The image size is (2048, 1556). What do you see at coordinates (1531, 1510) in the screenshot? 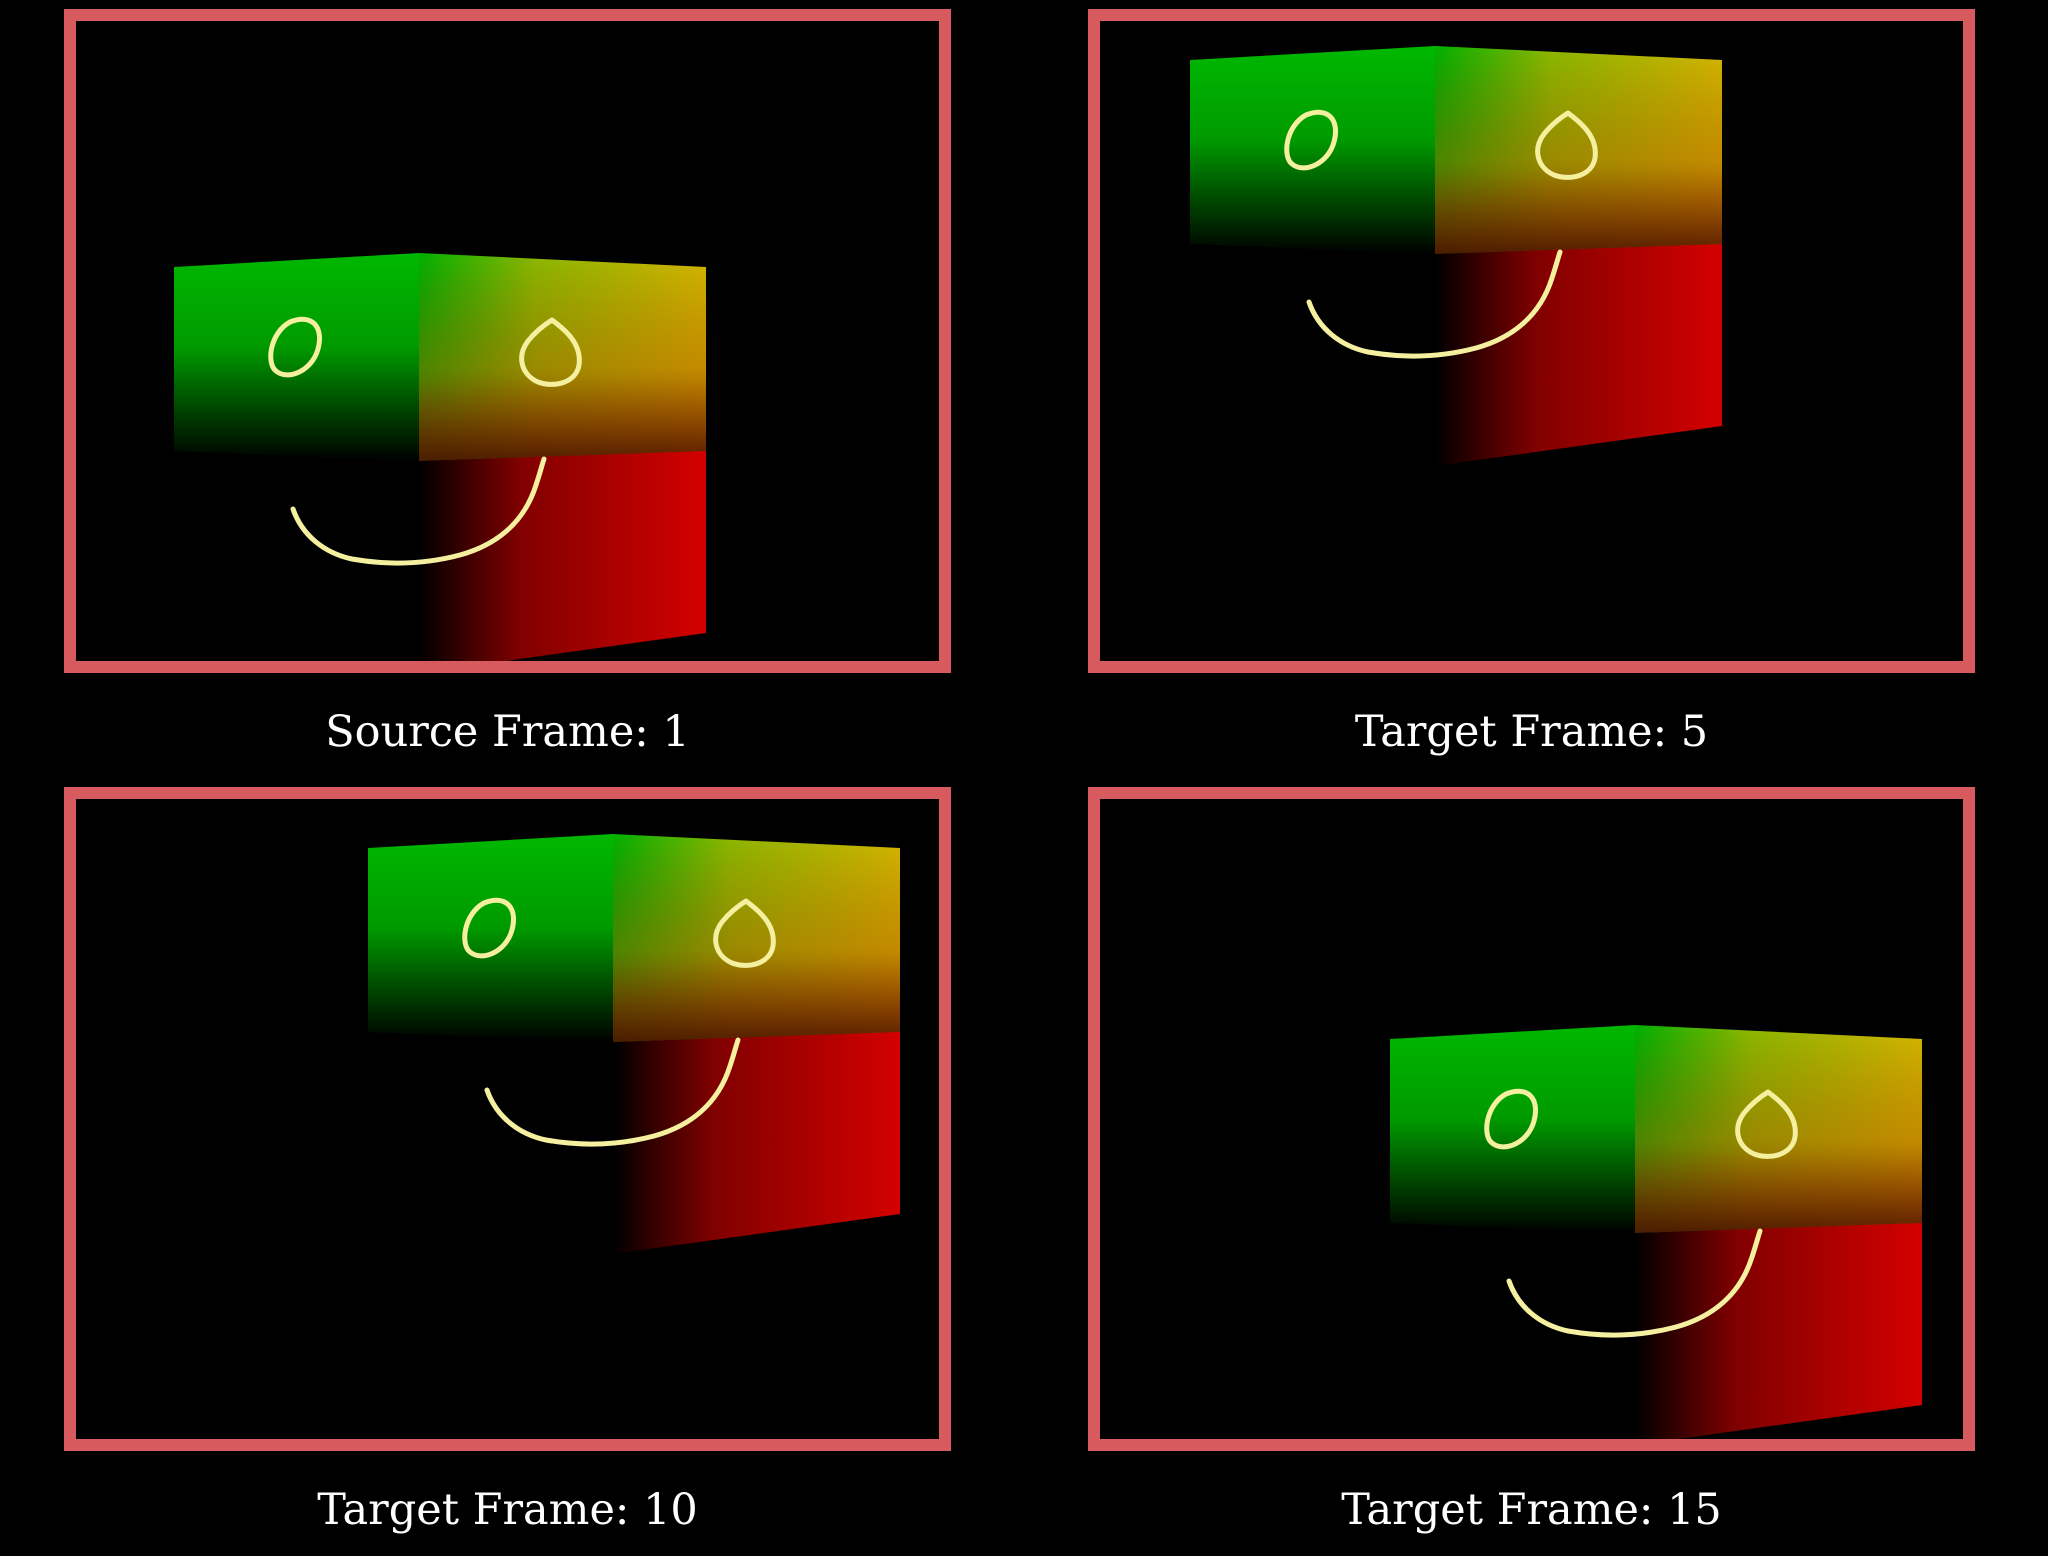
I see `target-frame-15-caption: Target Frame: 15` at bounding box center [1531, 1510].